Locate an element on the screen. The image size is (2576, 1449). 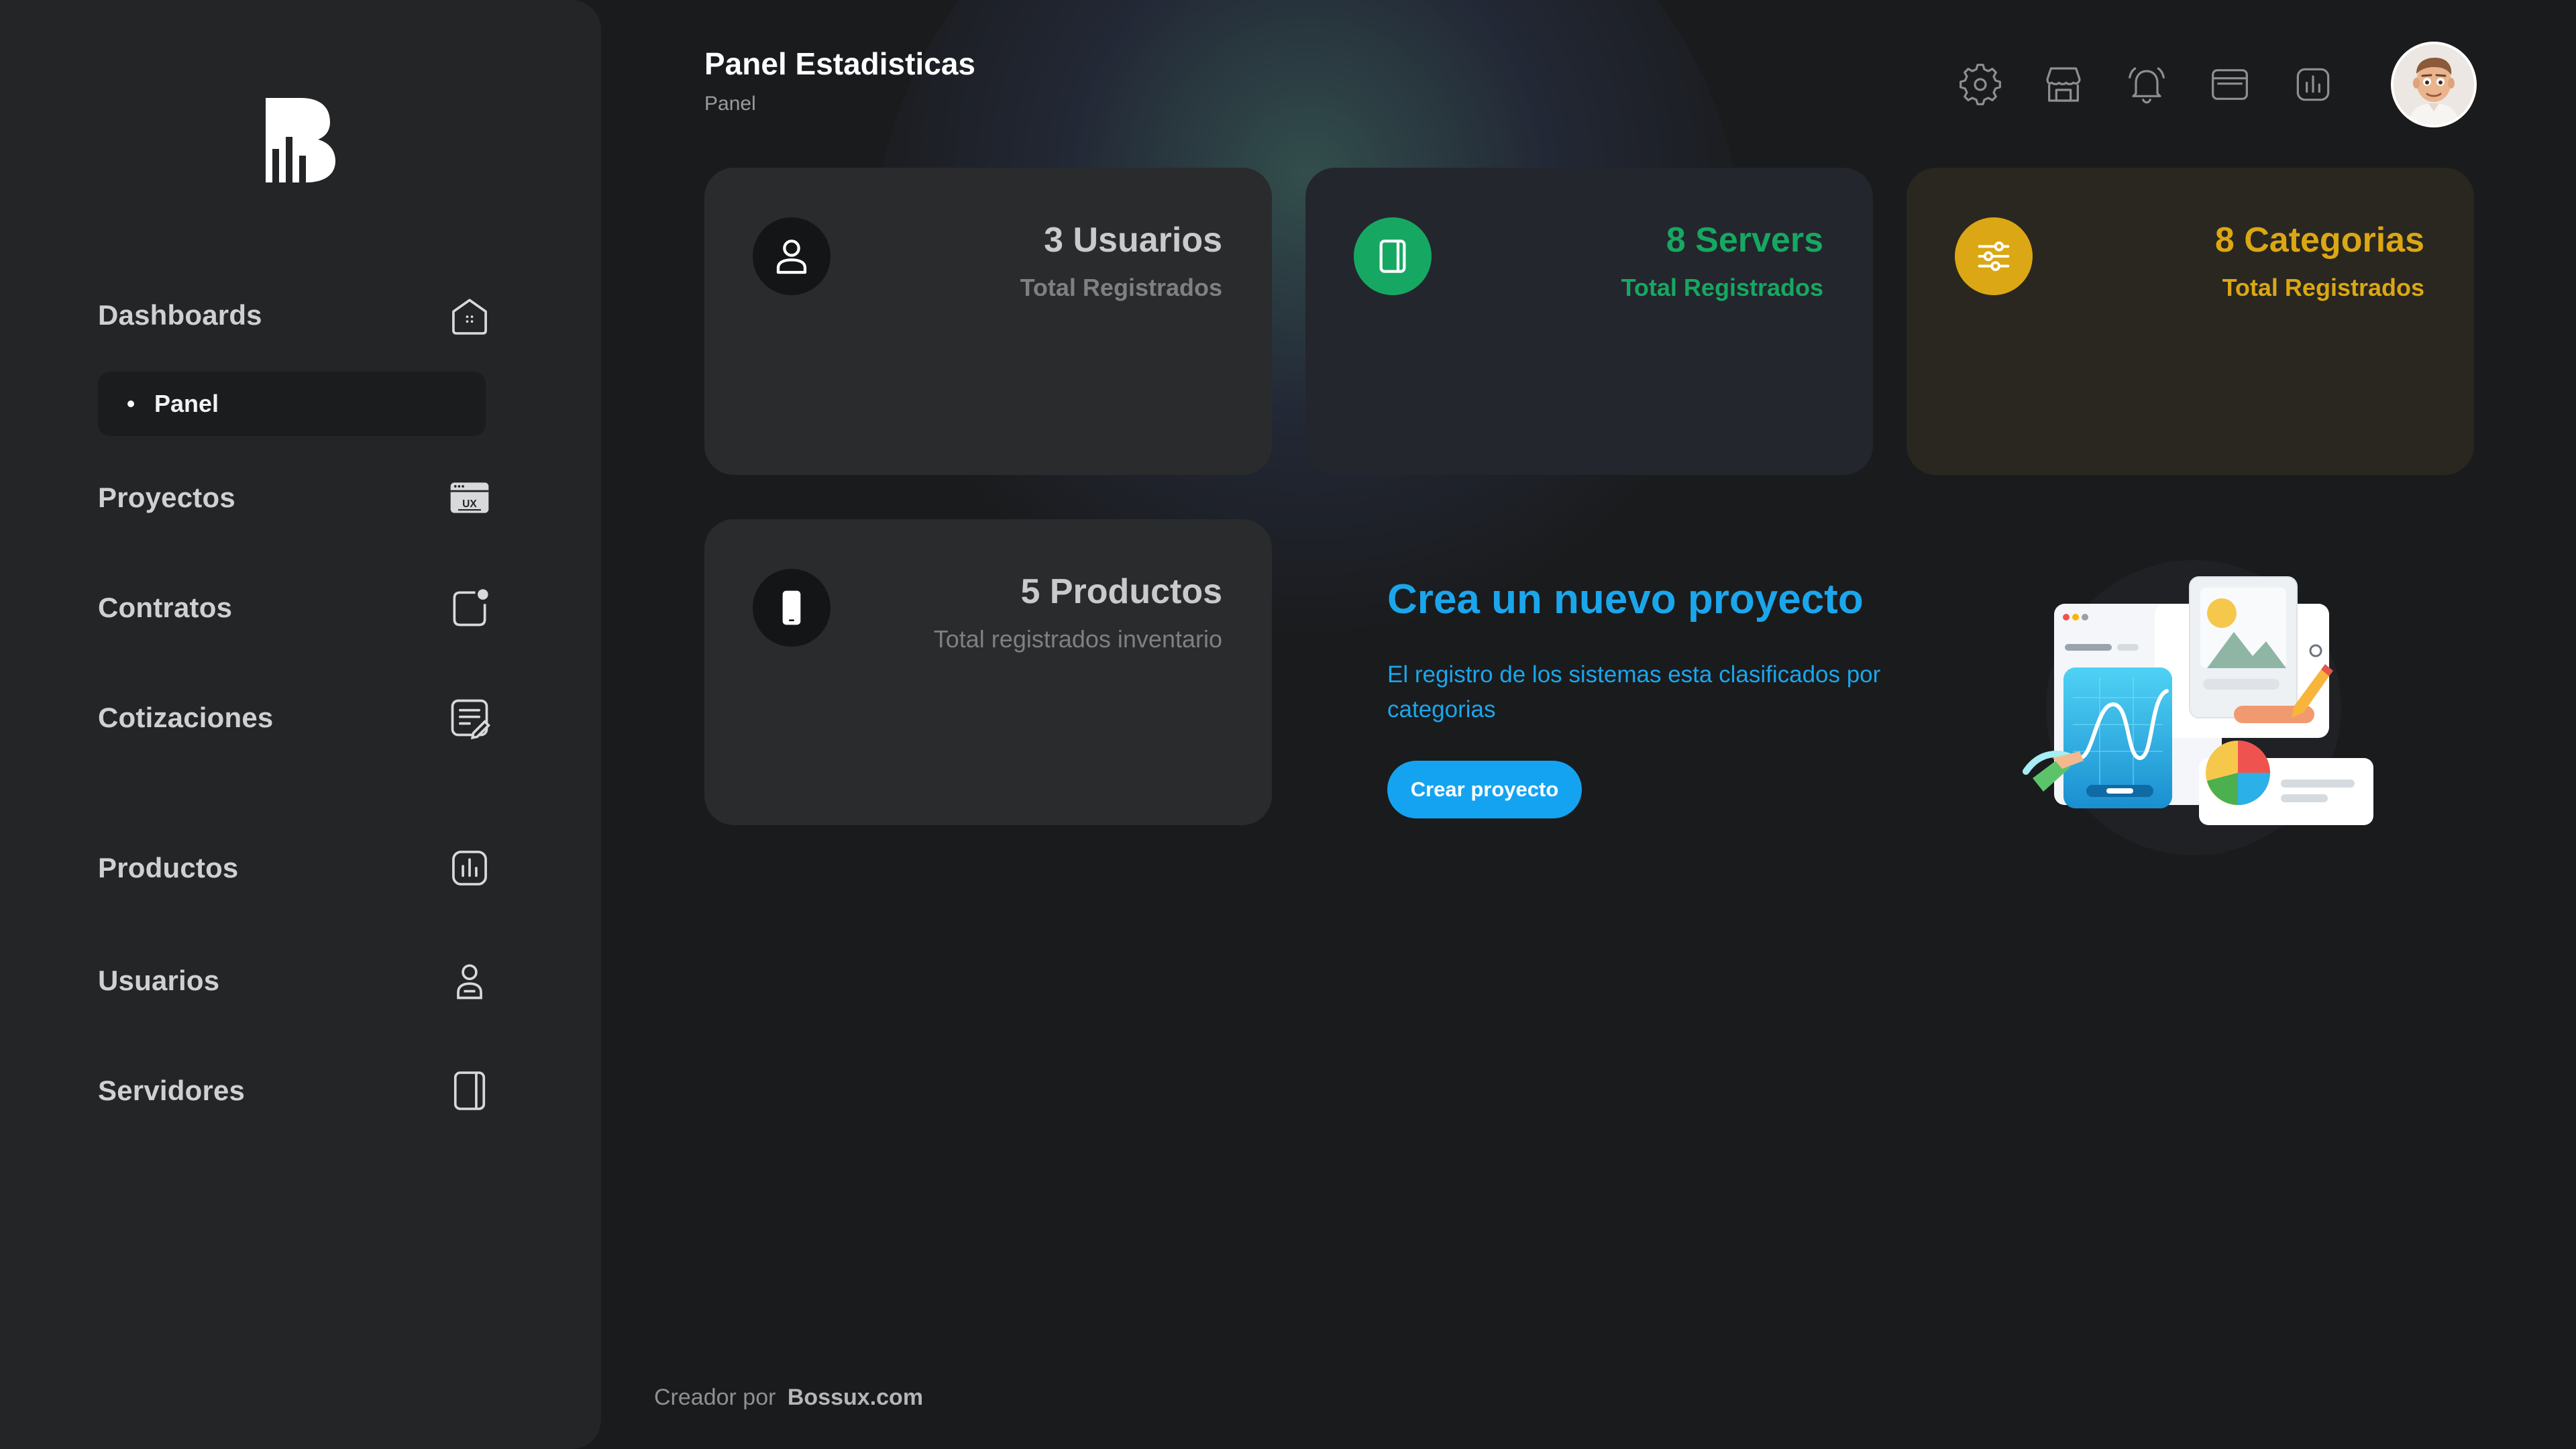
user-avatar is located at coordinates (2434, 84).